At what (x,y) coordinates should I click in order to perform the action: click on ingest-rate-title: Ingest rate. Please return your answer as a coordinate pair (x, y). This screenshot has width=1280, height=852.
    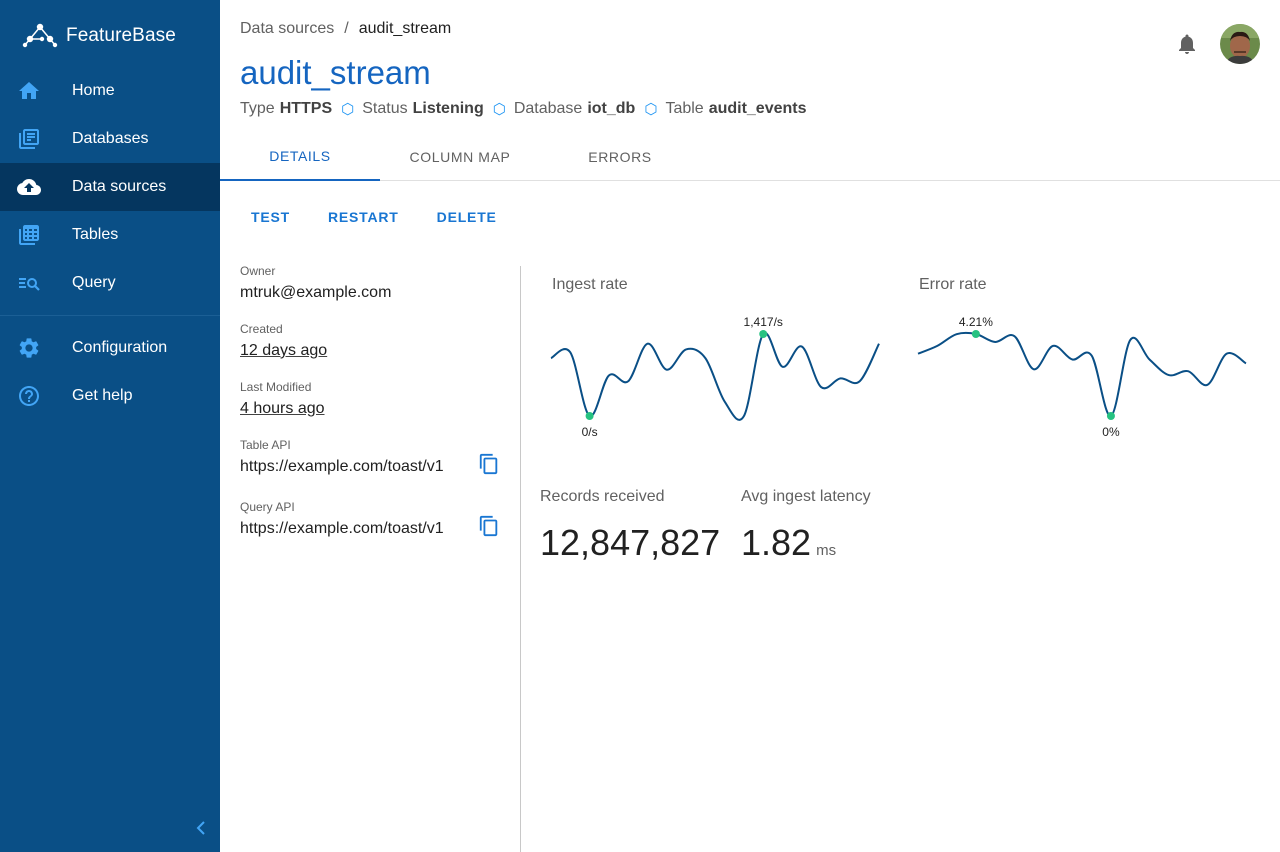
    Looking at the image, I should click on (590, 284).